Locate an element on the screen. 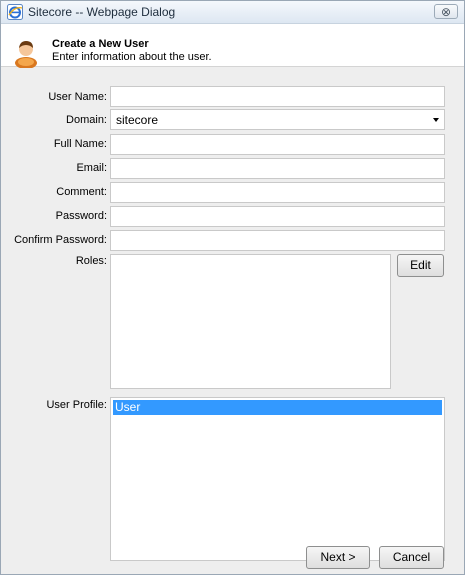  next-button: Next > is located at coordinates (338, 557).